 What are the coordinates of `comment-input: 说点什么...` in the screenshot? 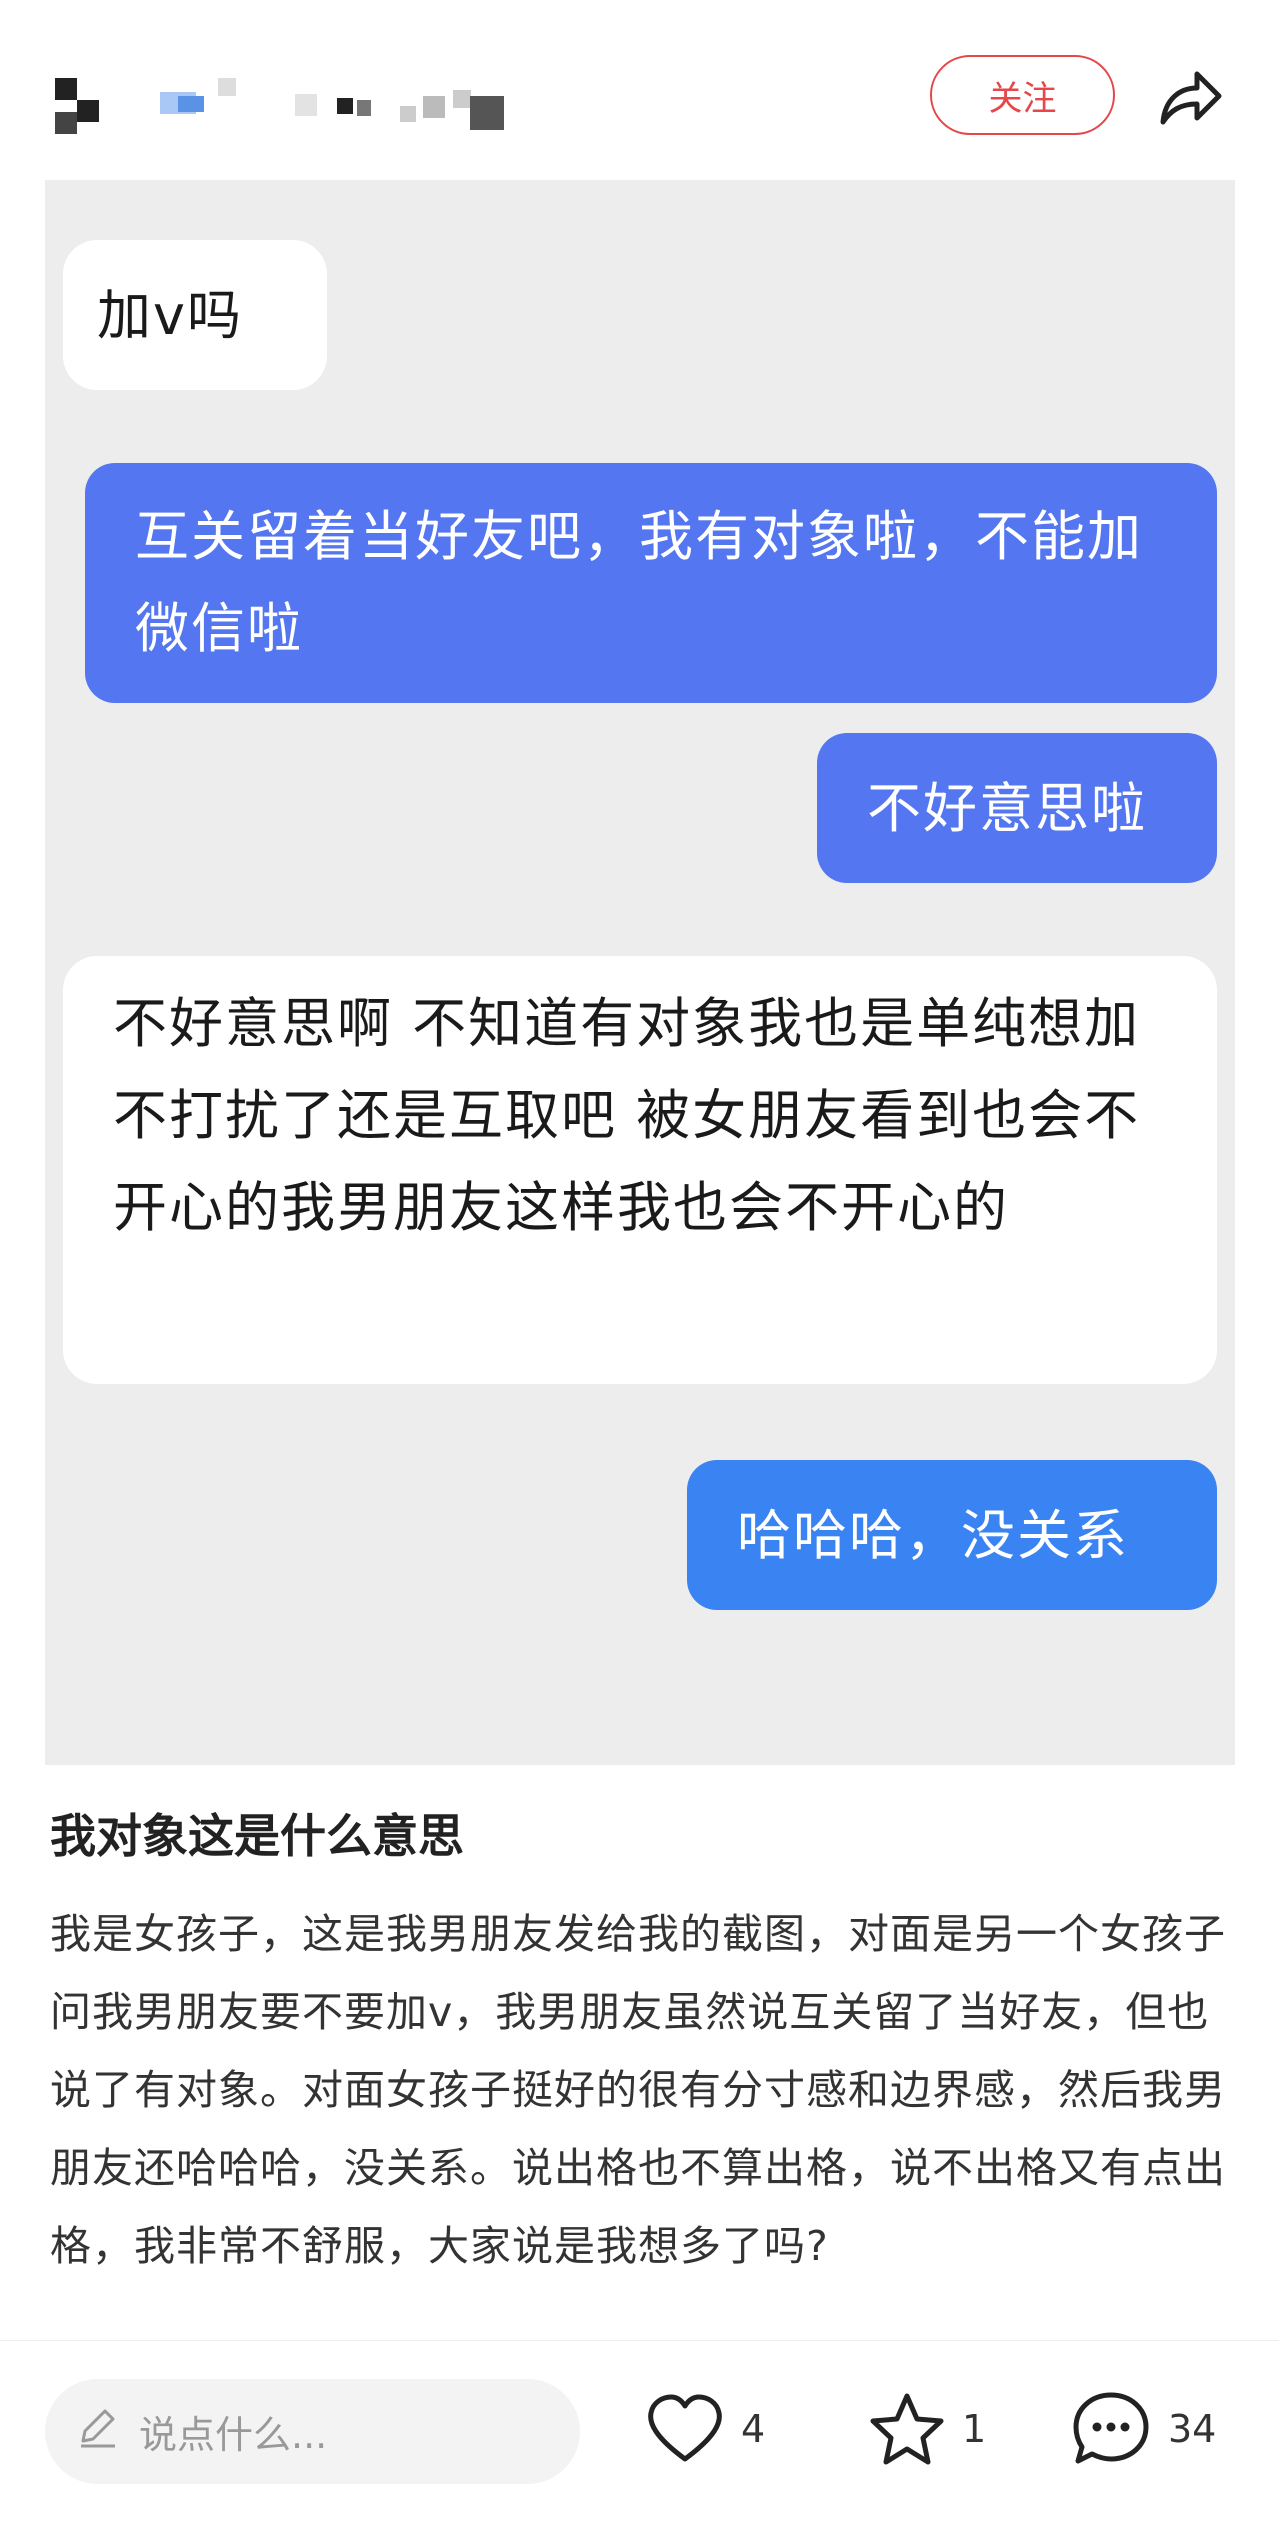 It's located at (312, 2431).